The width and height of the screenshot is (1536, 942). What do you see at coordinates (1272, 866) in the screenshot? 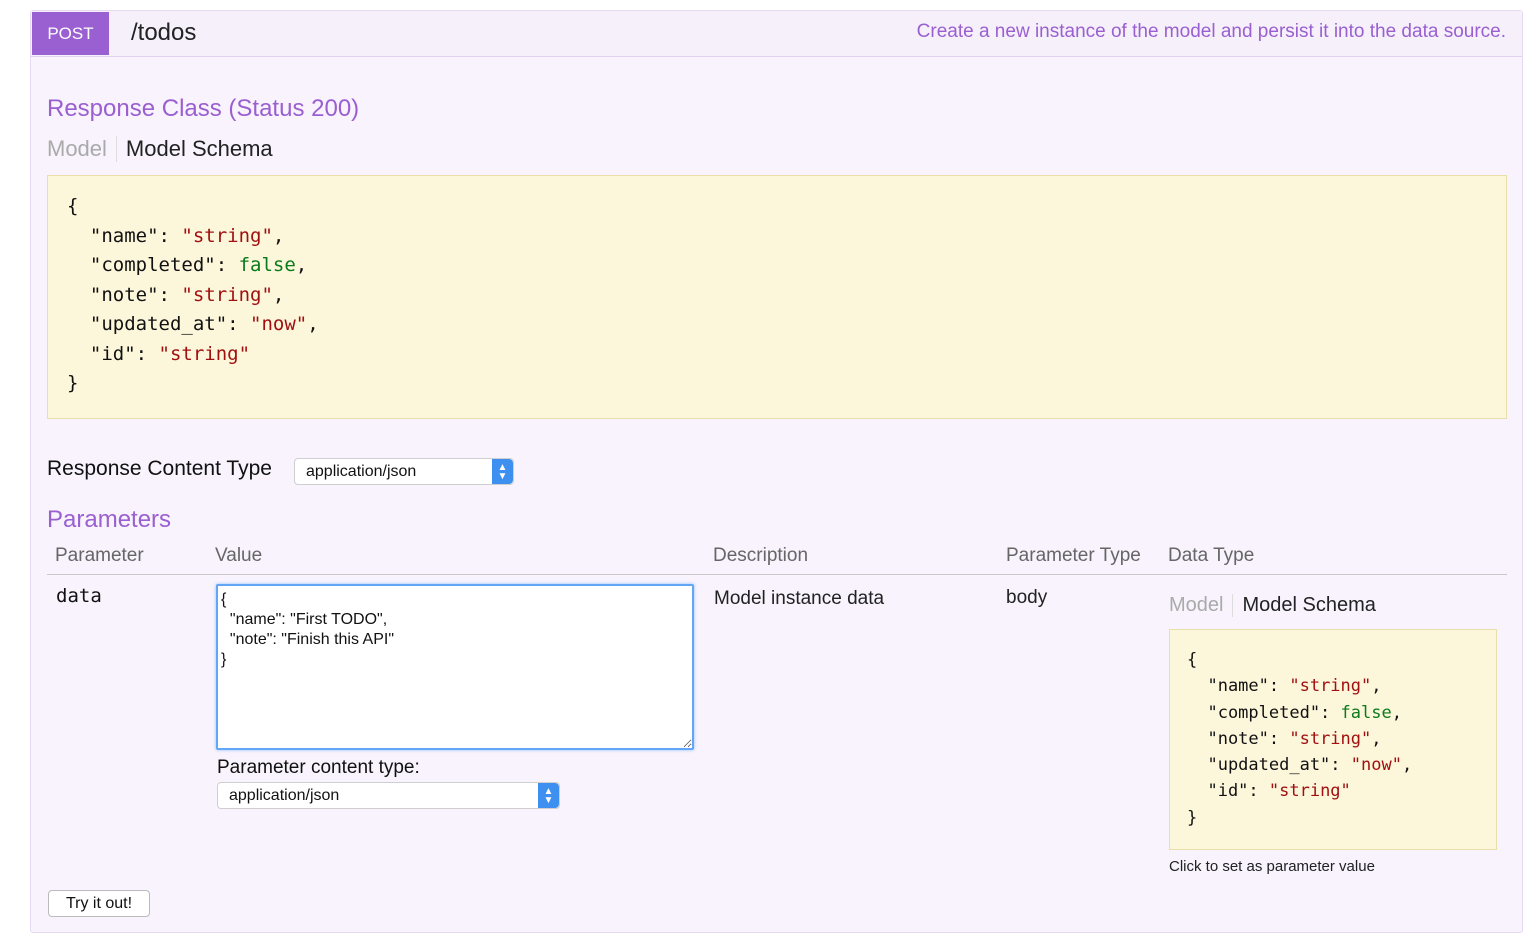
I see `schema-hint: Click to set as parameter value` at bounding box center [1272, 866].